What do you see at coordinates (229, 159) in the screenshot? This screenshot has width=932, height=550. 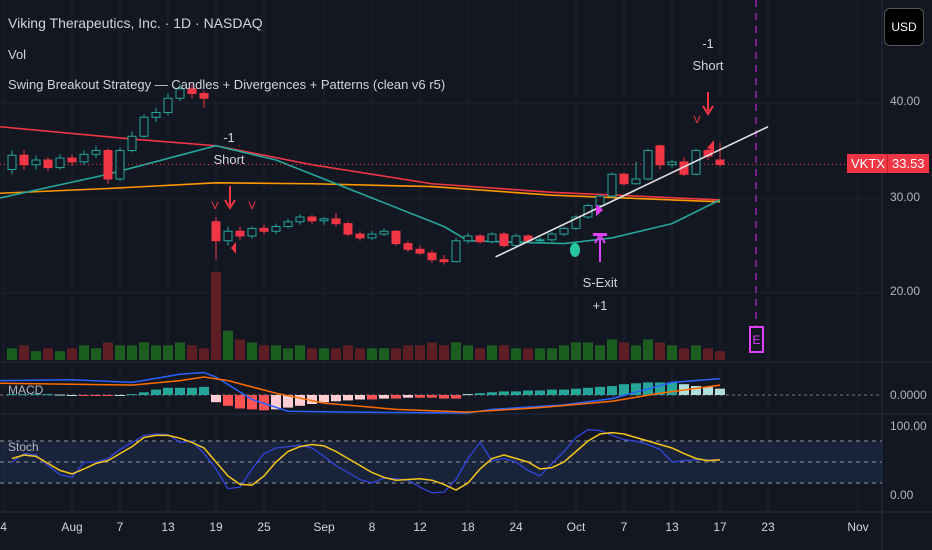 I see `short-signal-1-label: Short` at bounding box center [229, 159].